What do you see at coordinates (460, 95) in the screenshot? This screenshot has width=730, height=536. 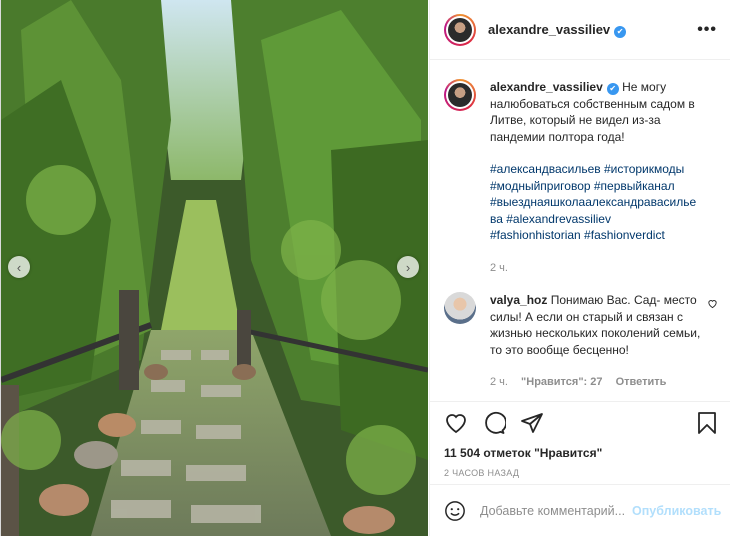 I see `caption-author-avatar` at bounding box center [460, 95].